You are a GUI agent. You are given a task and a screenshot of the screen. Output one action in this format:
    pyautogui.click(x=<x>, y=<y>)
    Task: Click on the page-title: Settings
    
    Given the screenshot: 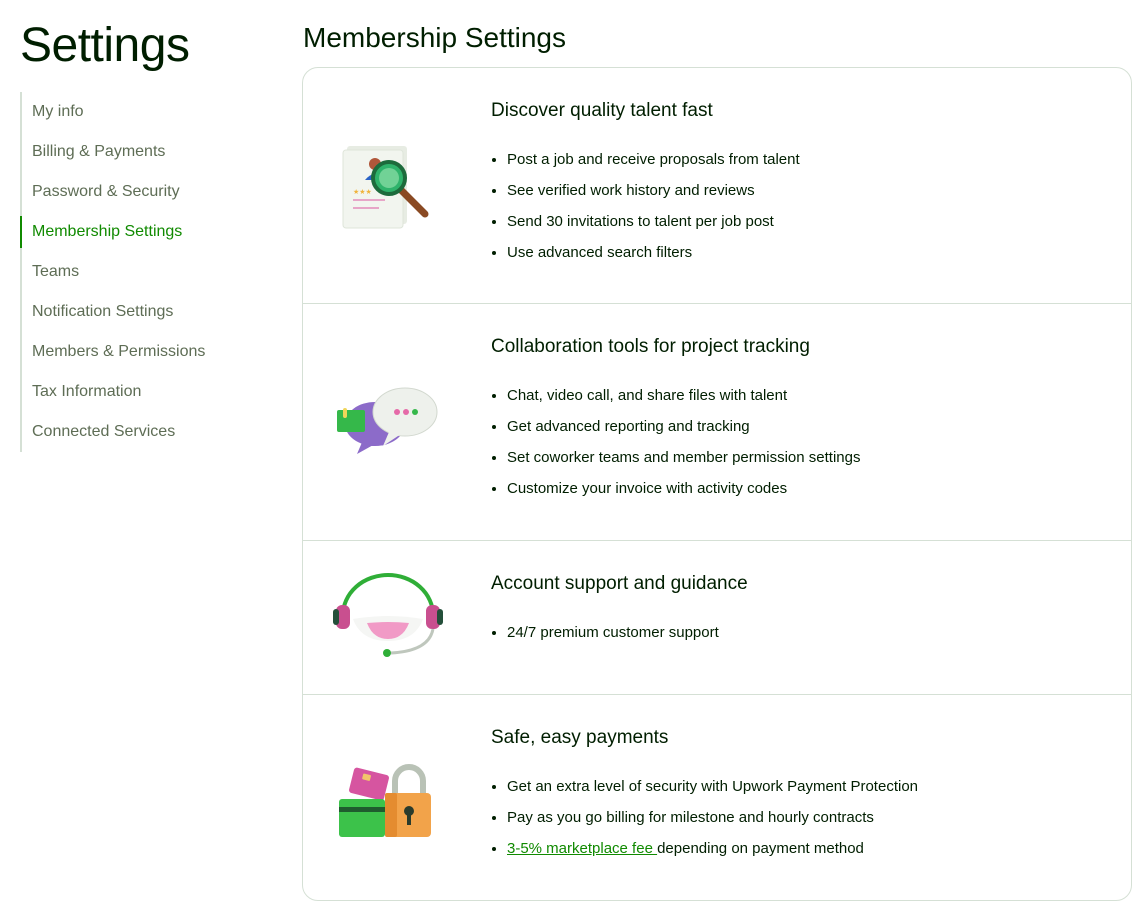 What is the action you would take?
    pyautogui.click(x=105, y=45)
    